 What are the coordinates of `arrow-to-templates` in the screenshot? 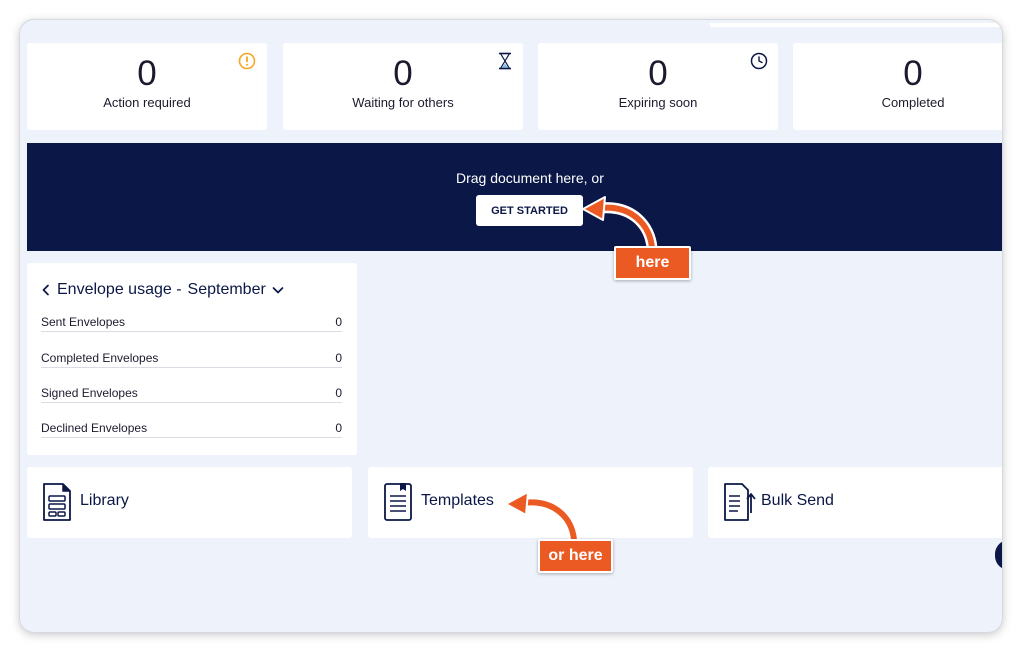 It's located at (542, 518).